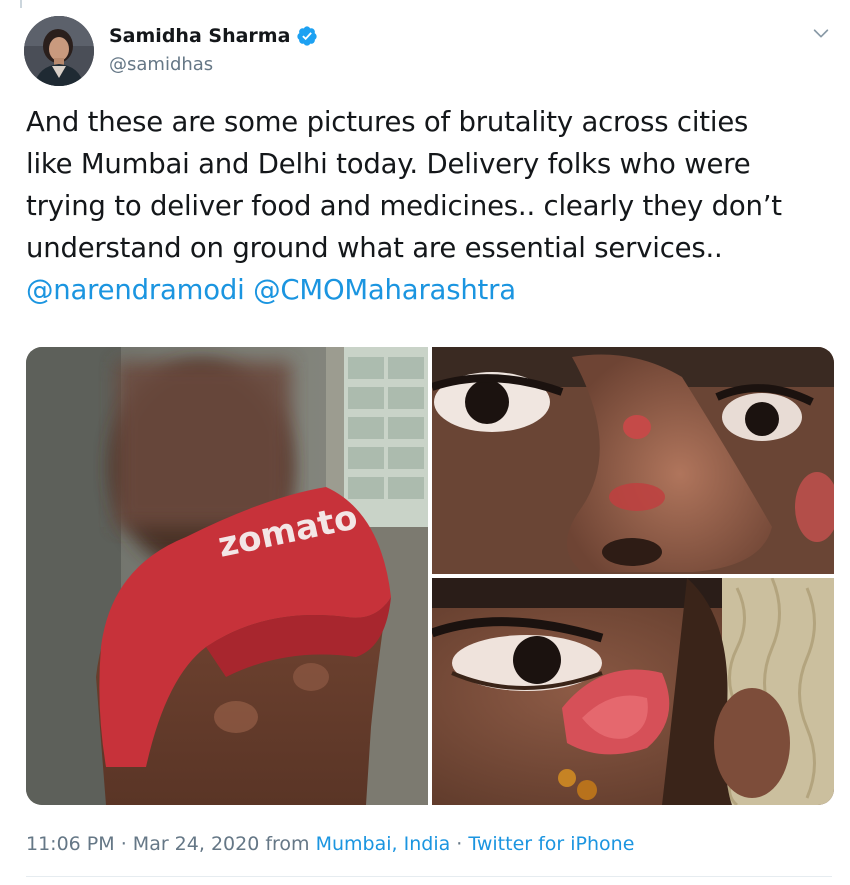  What do you see at coordinates (135, 290) in the screenshot?
I see `mention-link-narendramodi: @narendramodi` at bounding box center [135, 290].